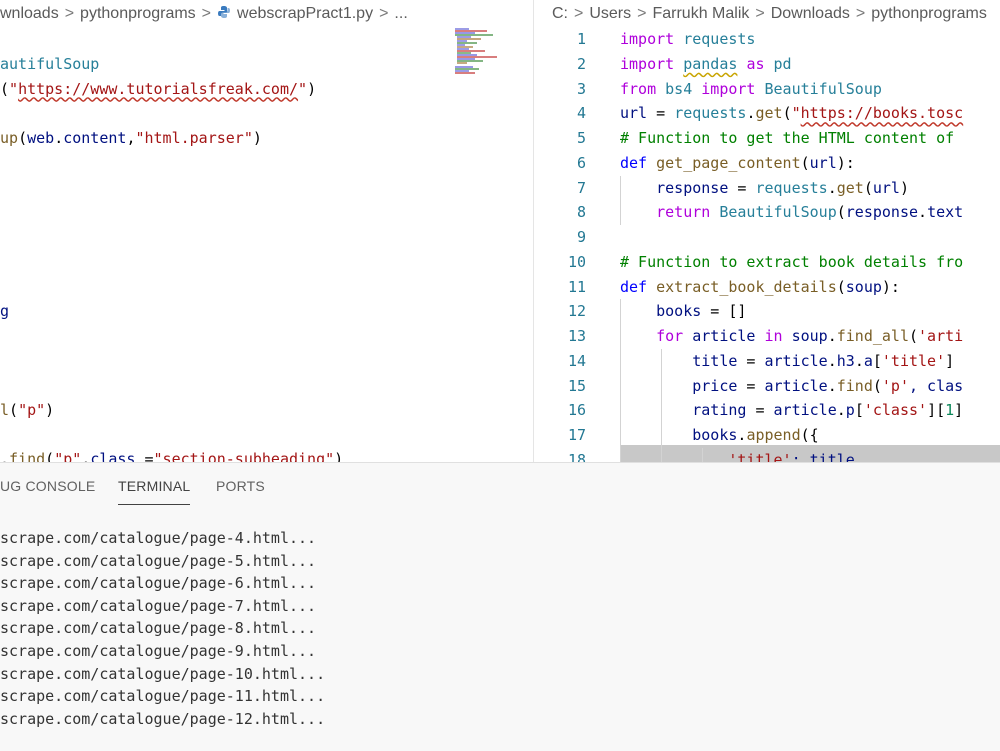  I want to click on code-token: up, so click(9, 138).